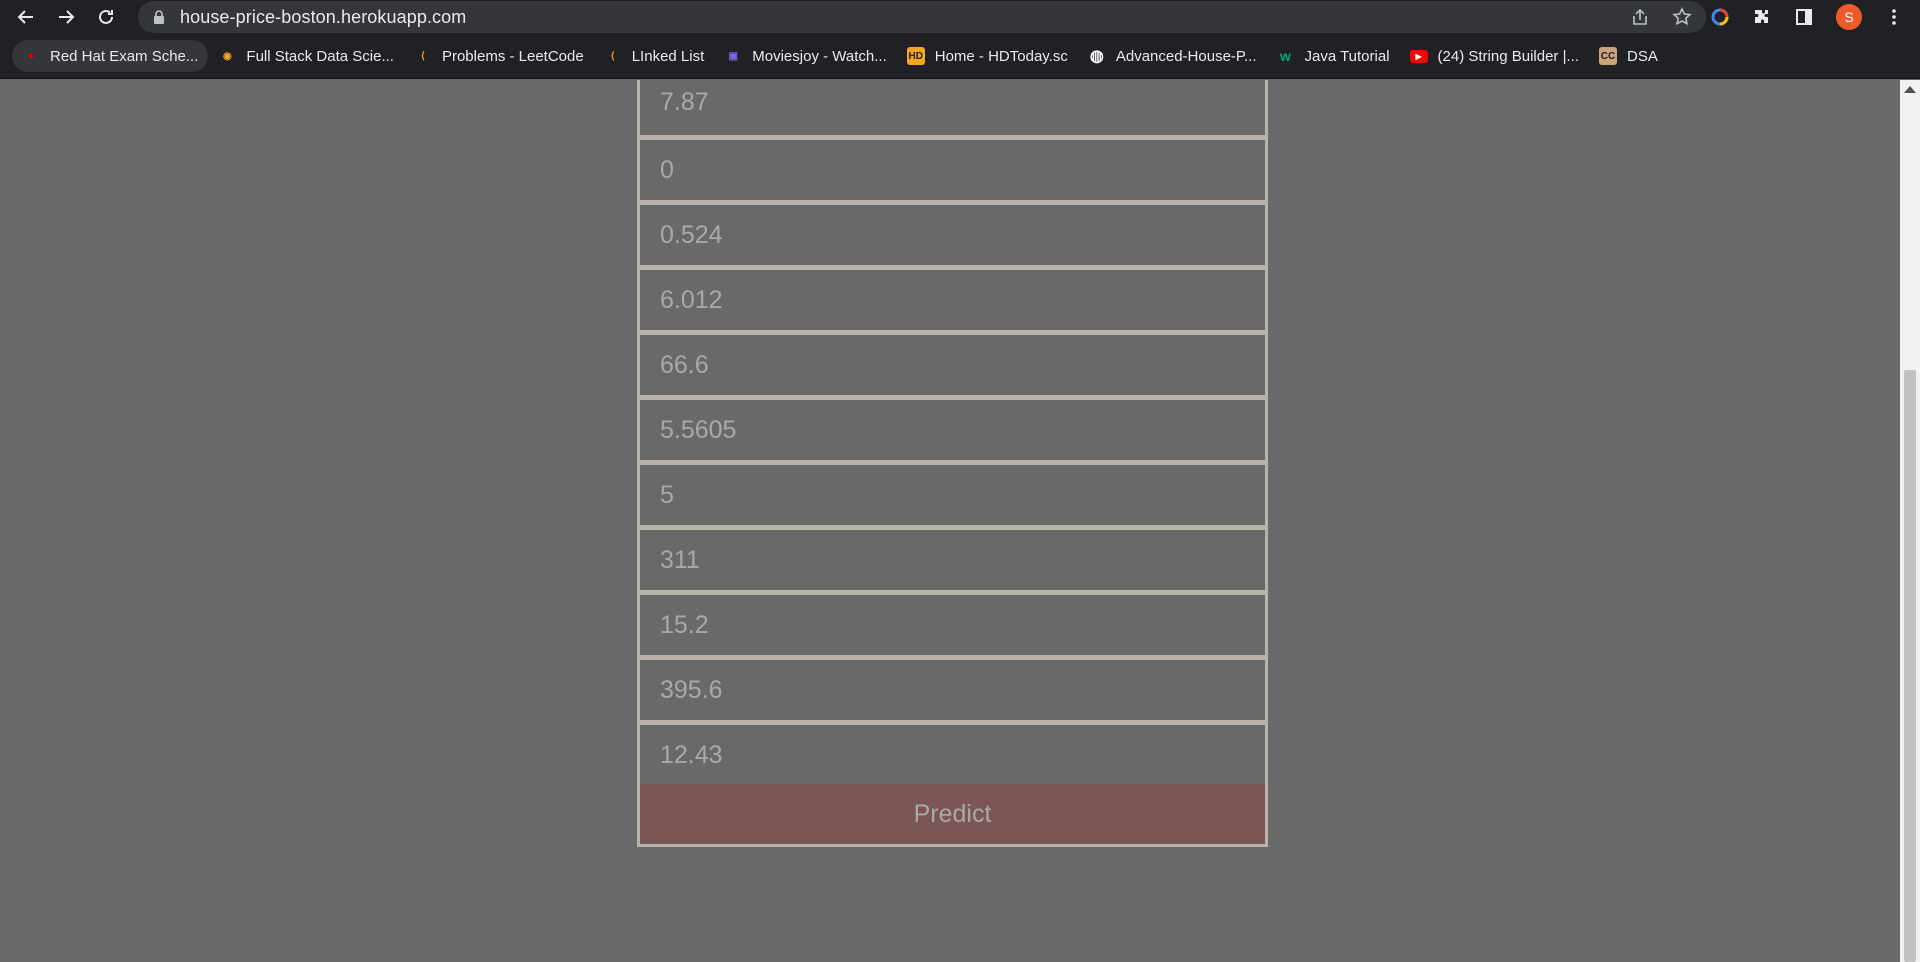  What do you see at coordinates (952, 815) in the screenshot?
I see `predict-button: Predict` at bounding box center [952, 815].